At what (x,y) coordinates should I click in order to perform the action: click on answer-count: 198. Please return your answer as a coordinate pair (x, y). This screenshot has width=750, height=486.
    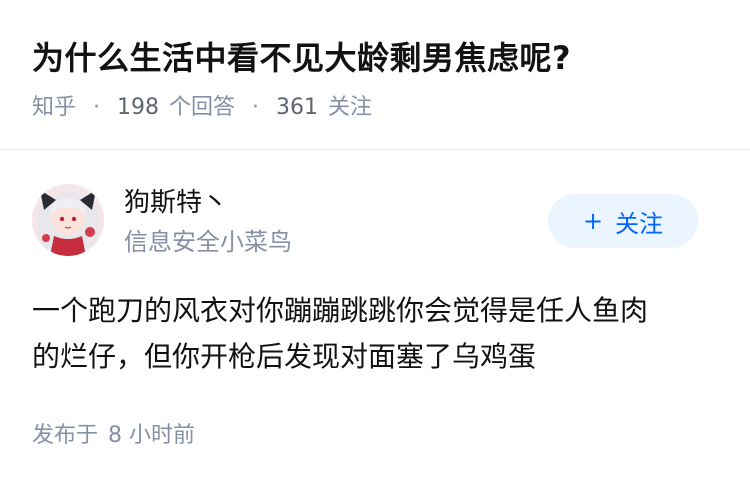
    Looking at the image, I should click on (138, 107).